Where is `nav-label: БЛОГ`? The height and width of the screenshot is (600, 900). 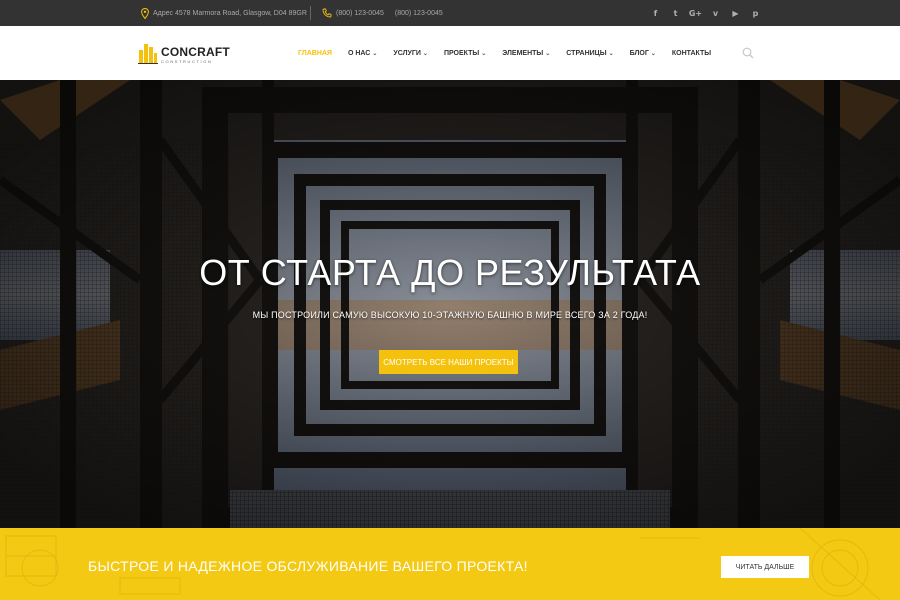 nav-label: БЛОГ is located at coordinates (639, 53).